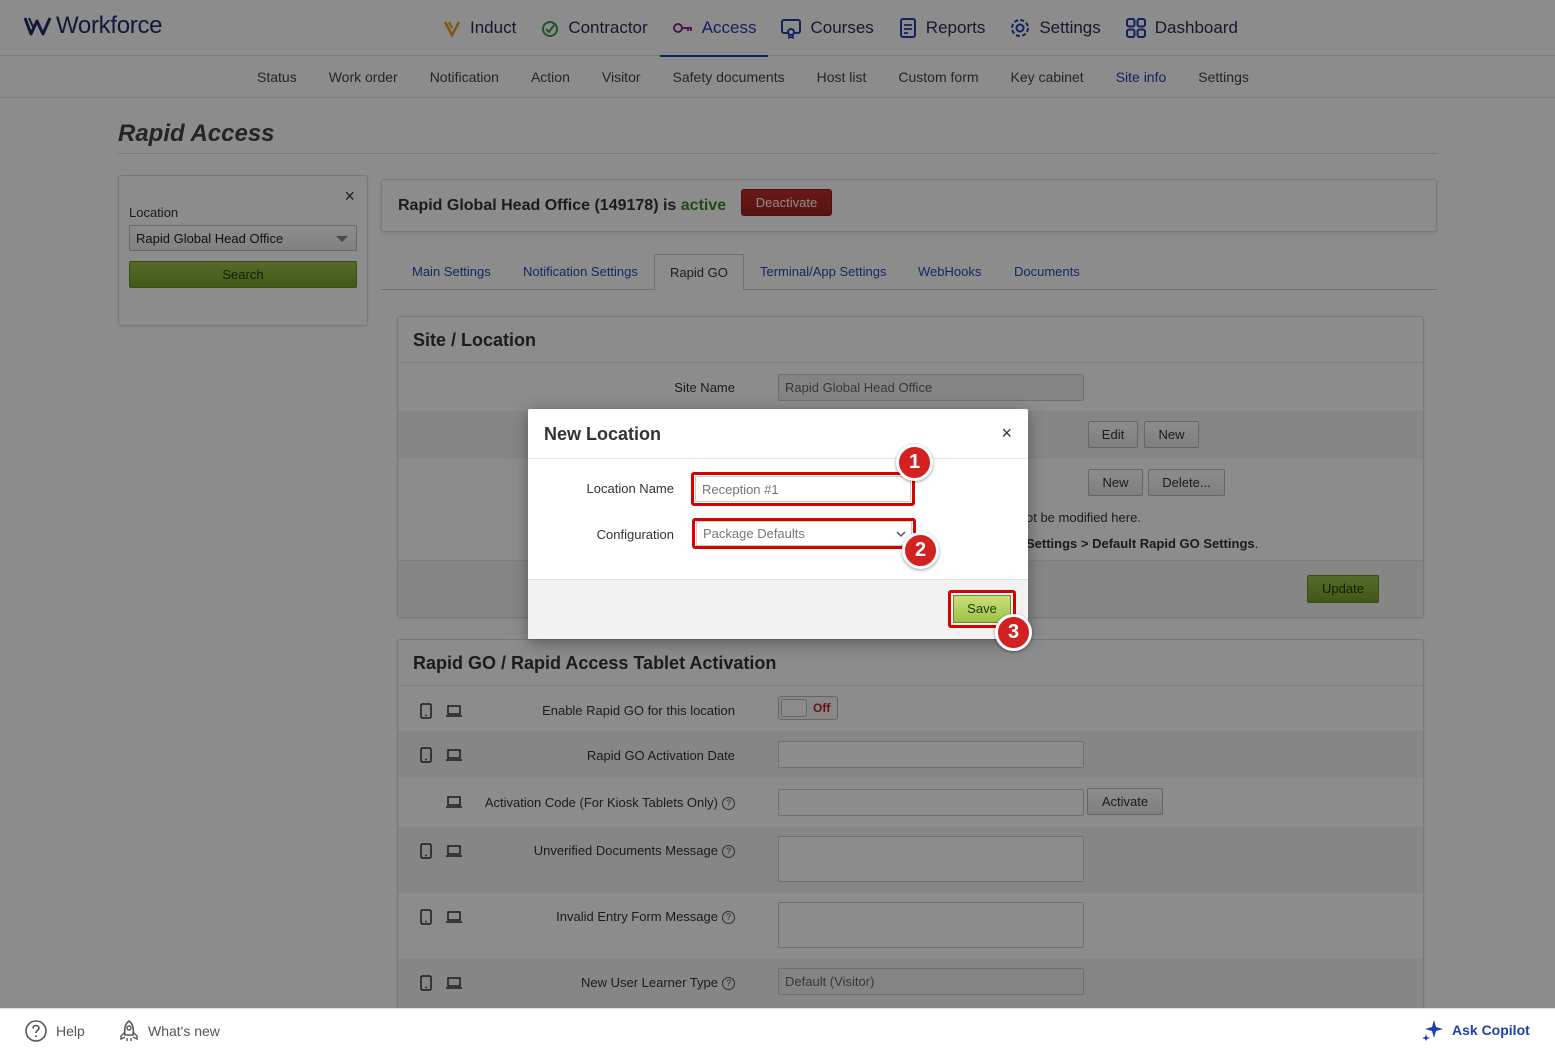  Describe the element at coordinates (777, 1028) in the screenshot. I see `app-footer: Help What's new Ask Copilot` at that location.